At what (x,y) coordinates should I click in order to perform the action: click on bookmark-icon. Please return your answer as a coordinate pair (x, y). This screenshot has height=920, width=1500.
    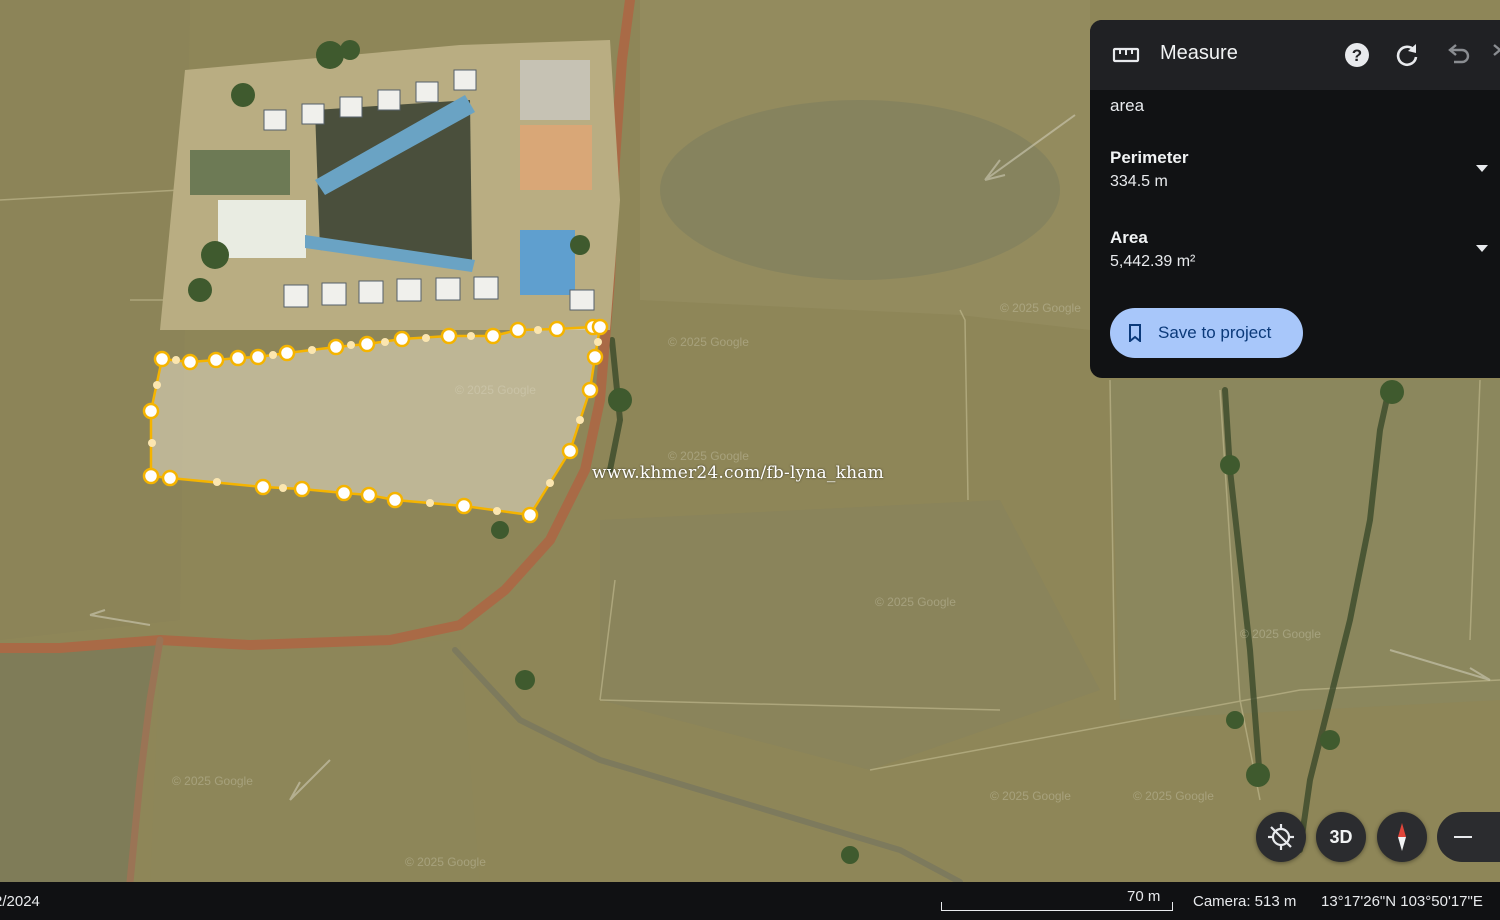
    Looking at the image, I should click on (1135, 333).